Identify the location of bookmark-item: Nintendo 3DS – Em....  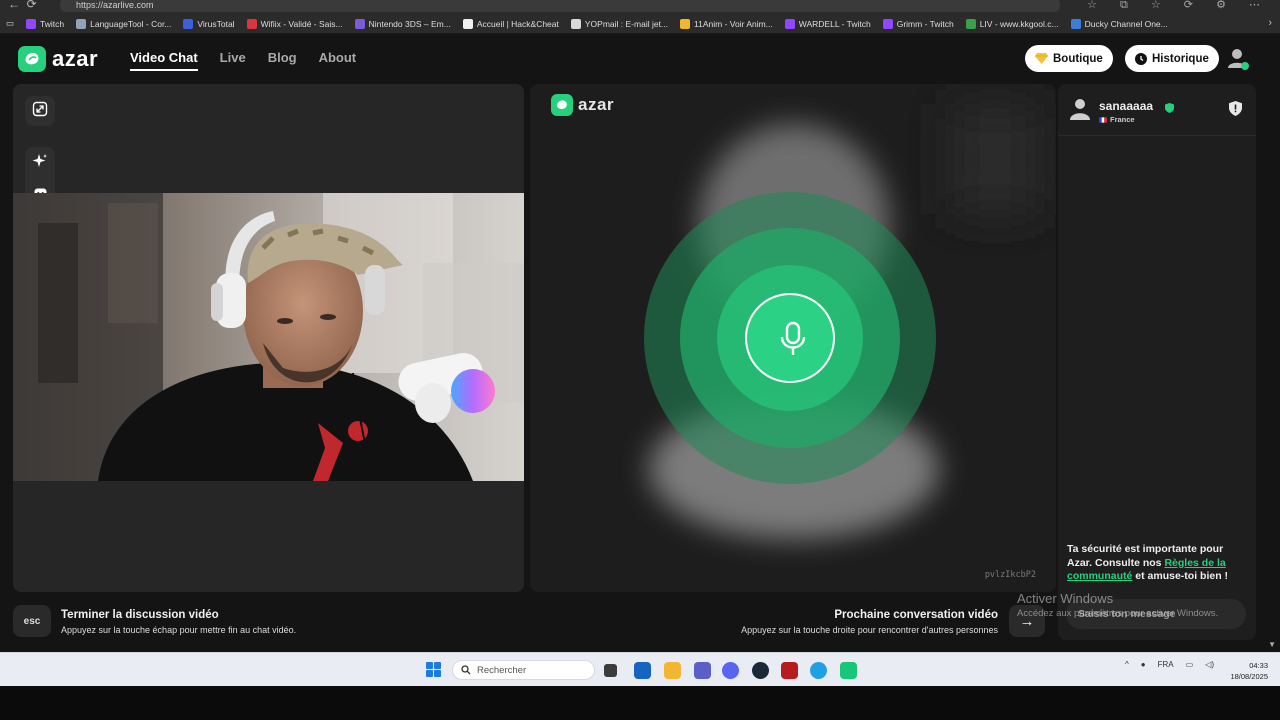
(402, 23).